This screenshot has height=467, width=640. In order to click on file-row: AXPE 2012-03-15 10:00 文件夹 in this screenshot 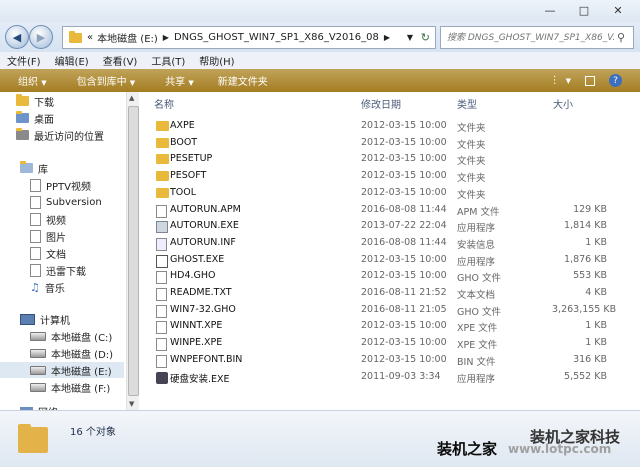, I will do `click(377, 126)`.